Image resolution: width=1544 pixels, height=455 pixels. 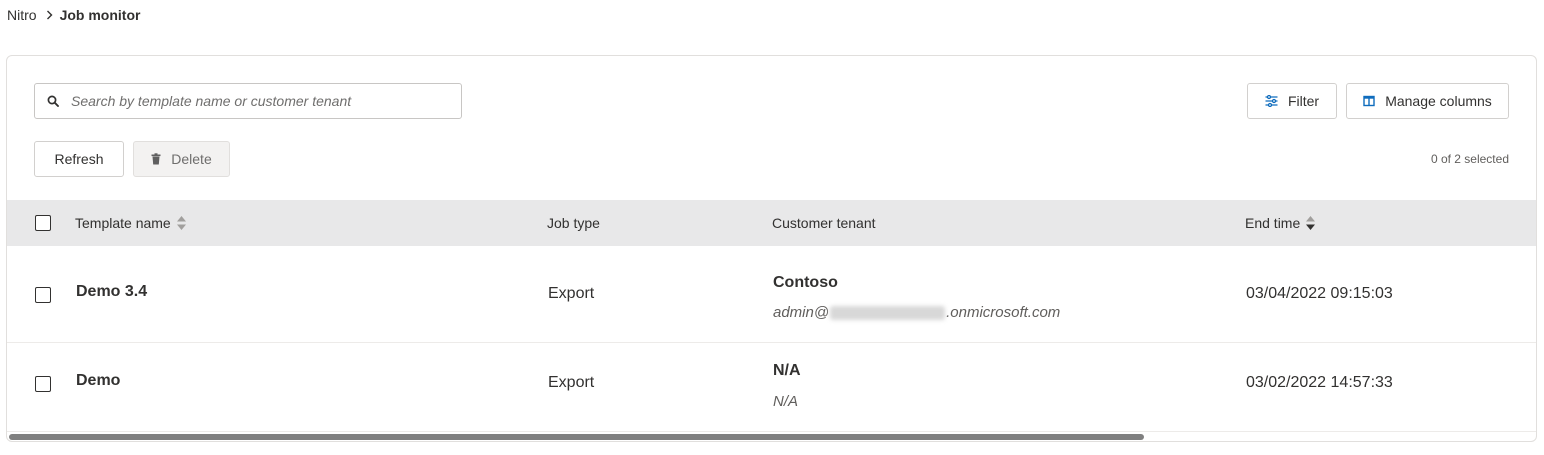 What do you see at coordinates (100, 15) in the screenshot?
I see `breadcrumb-current: Job monitor` at bounding box center [100, 15].